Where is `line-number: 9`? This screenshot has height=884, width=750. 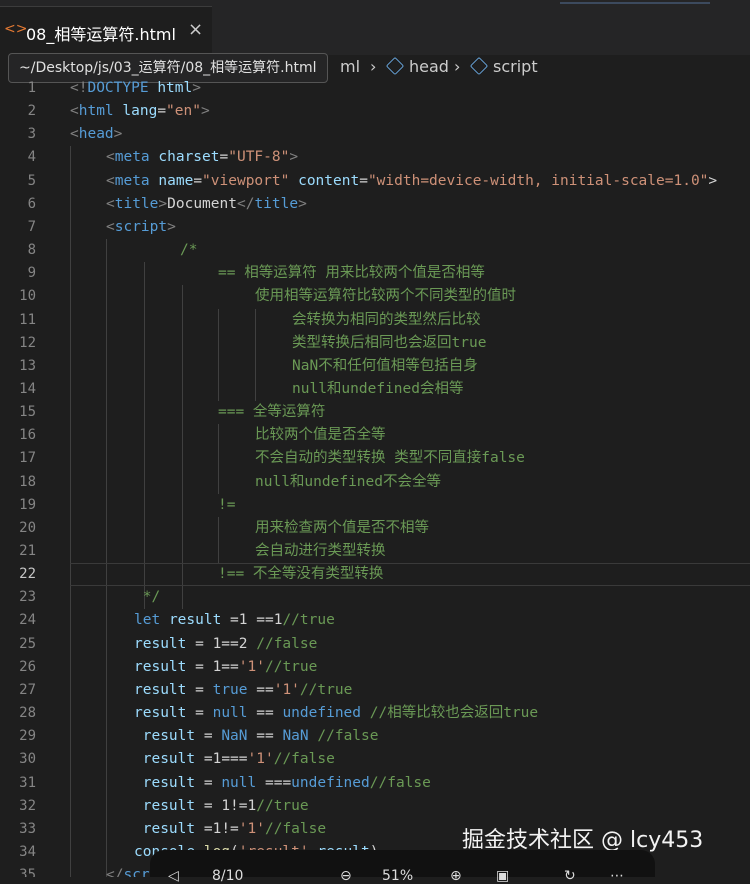
line-number: 9 is located at coordinates (31, 273).